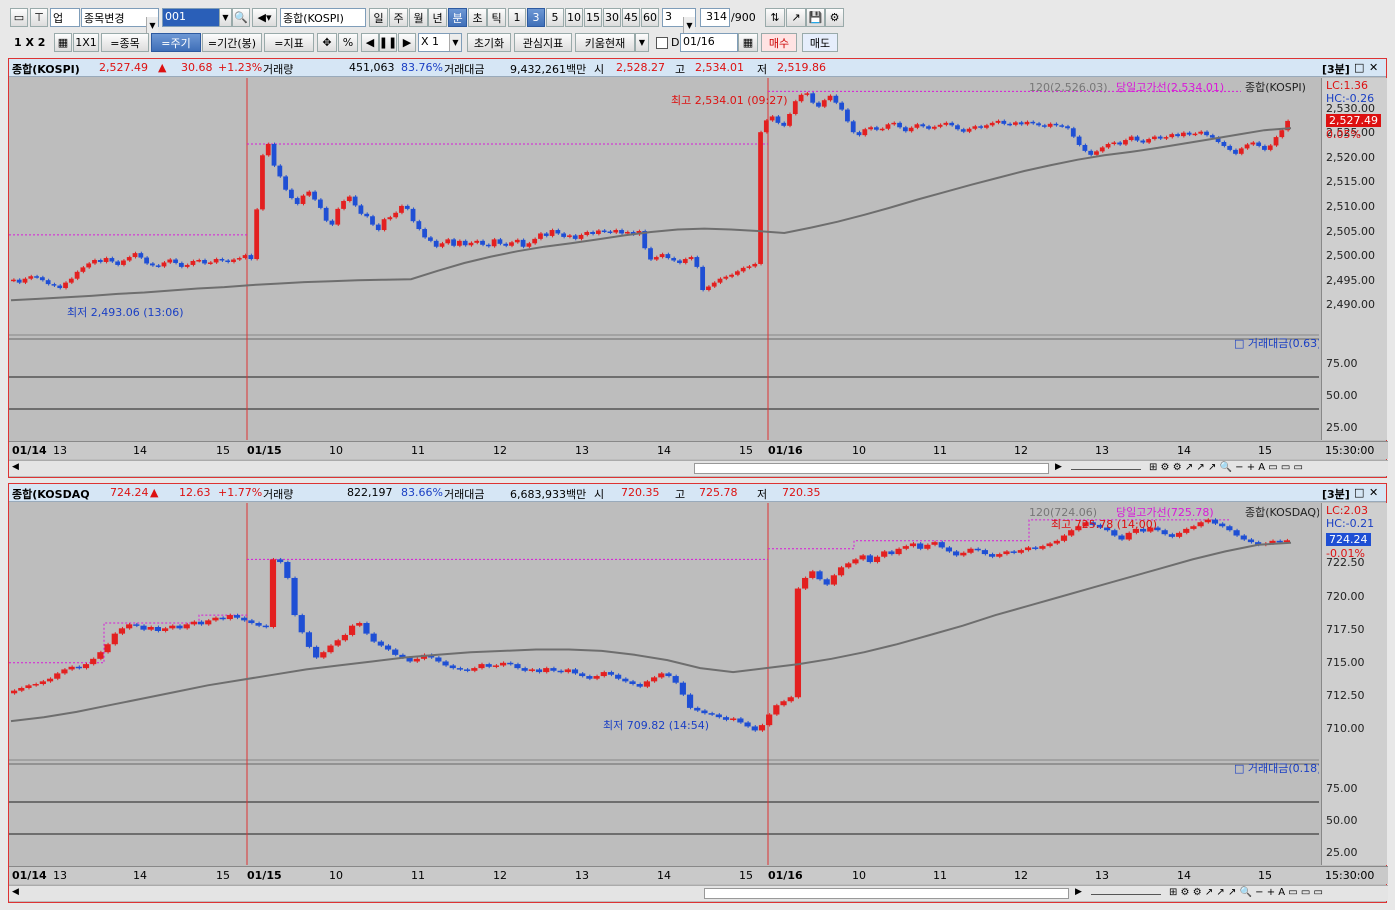  I want to click on speaker-icon: ◀▾, so click(264, 17).